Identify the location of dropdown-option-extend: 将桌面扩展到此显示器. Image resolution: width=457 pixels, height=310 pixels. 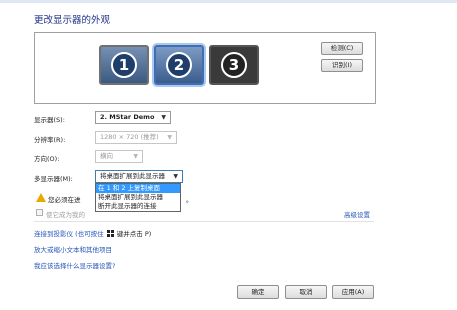
(138, 197).